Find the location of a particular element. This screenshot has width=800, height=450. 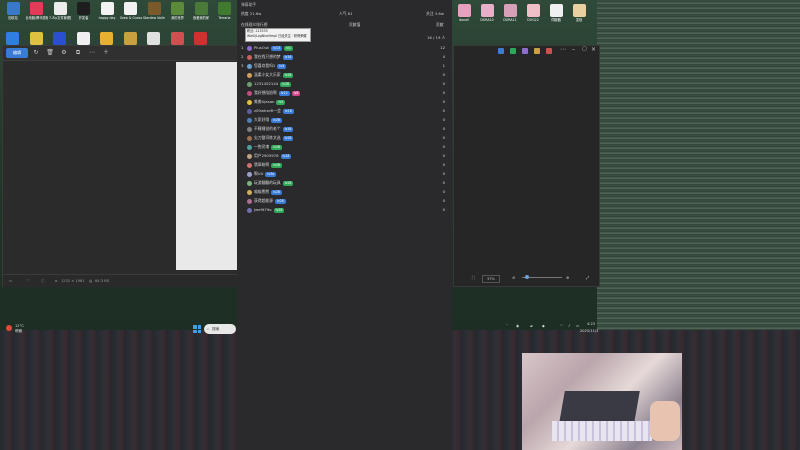

viewer-row: 翡翠粉啊 lv28 0 is located at coordinates (345, 164).